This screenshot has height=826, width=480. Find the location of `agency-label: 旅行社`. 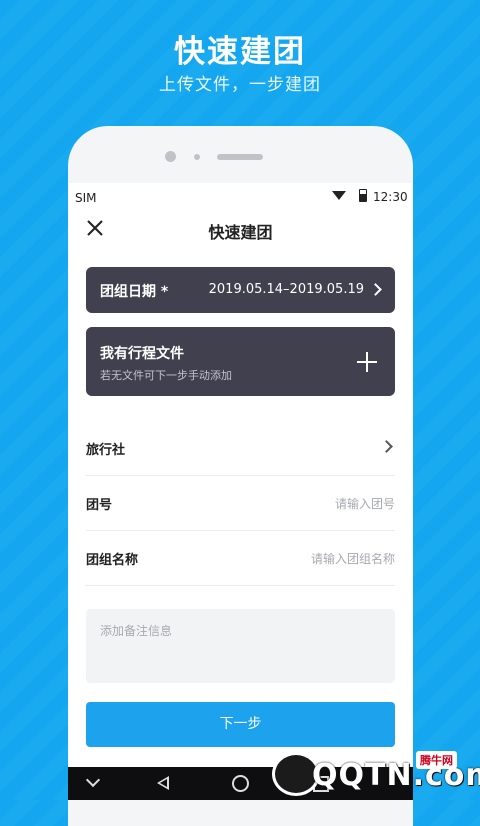

agency-label: 旅行社 is located at coordinates (106, 450).